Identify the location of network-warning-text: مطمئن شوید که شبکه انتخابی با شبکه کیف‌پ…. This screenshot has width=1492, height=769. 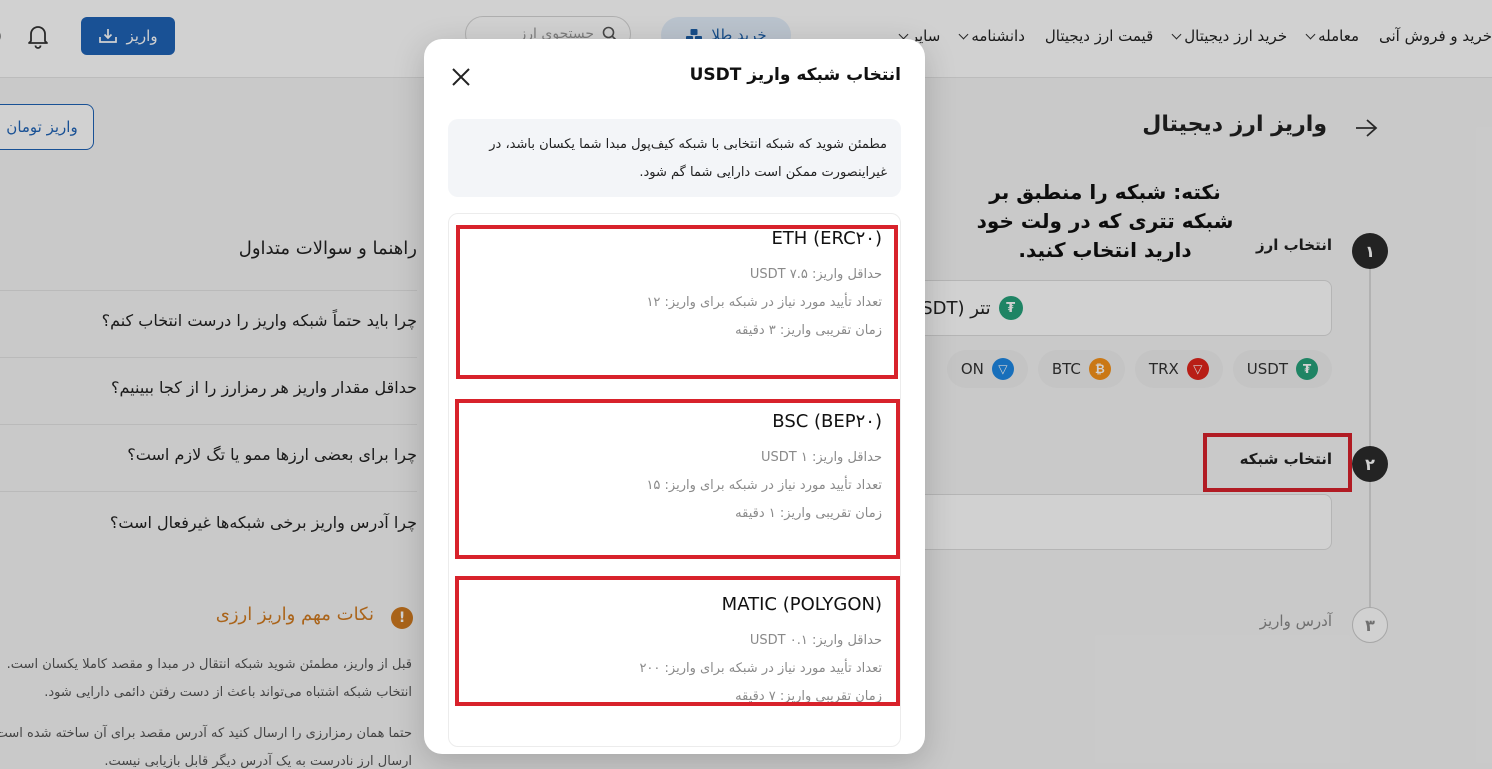
(674, 158).